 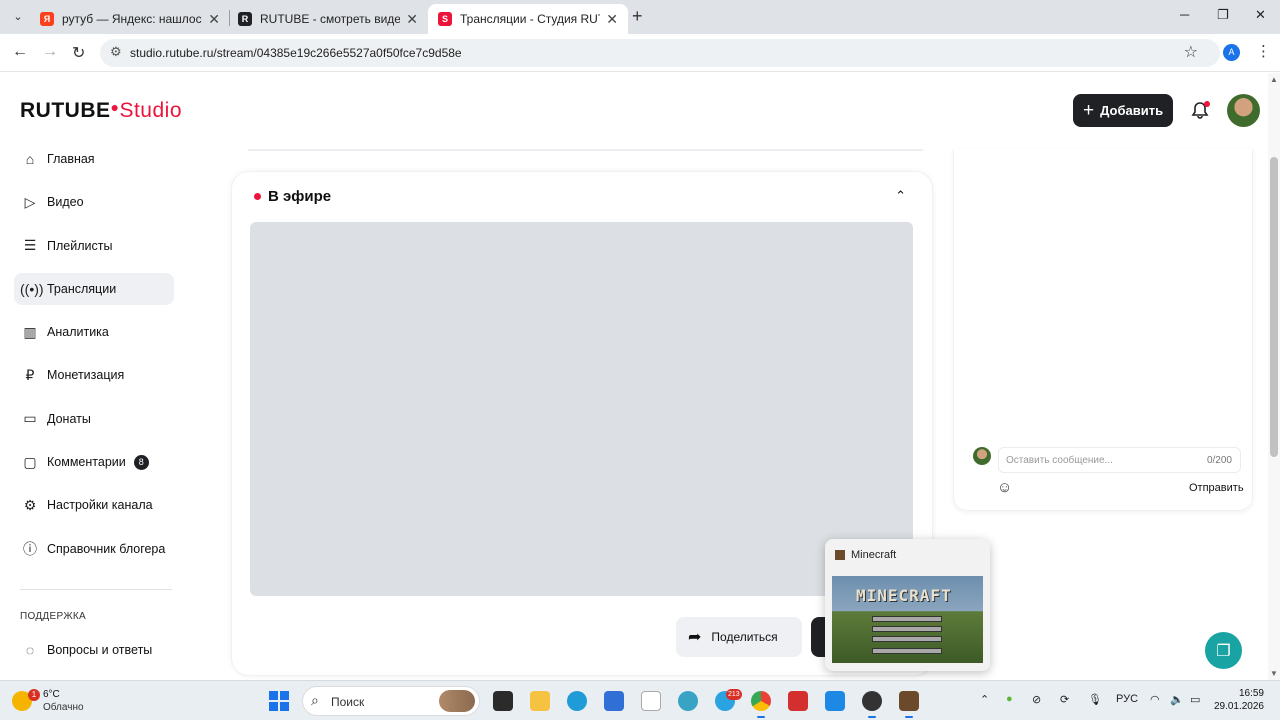 I want to click on close-window-icon: ✕, so click(x=1260, y=15).